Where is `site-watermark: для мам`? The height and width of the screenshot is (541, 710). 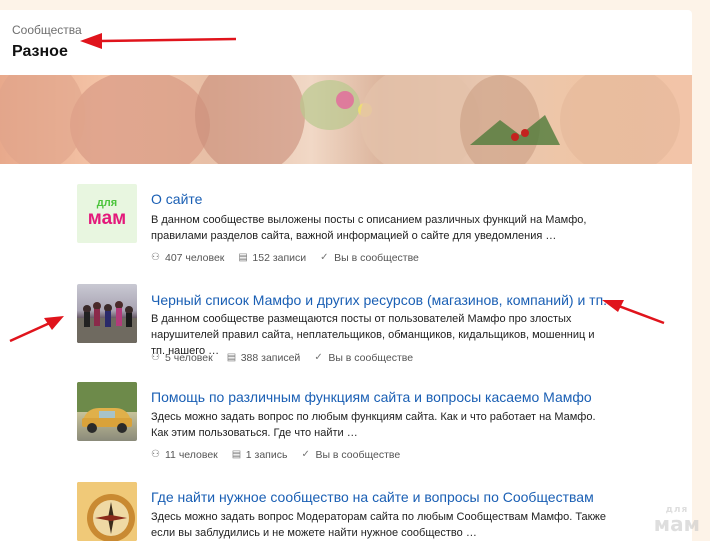
site-watermark: для мам is located at coordinates (676, 520).